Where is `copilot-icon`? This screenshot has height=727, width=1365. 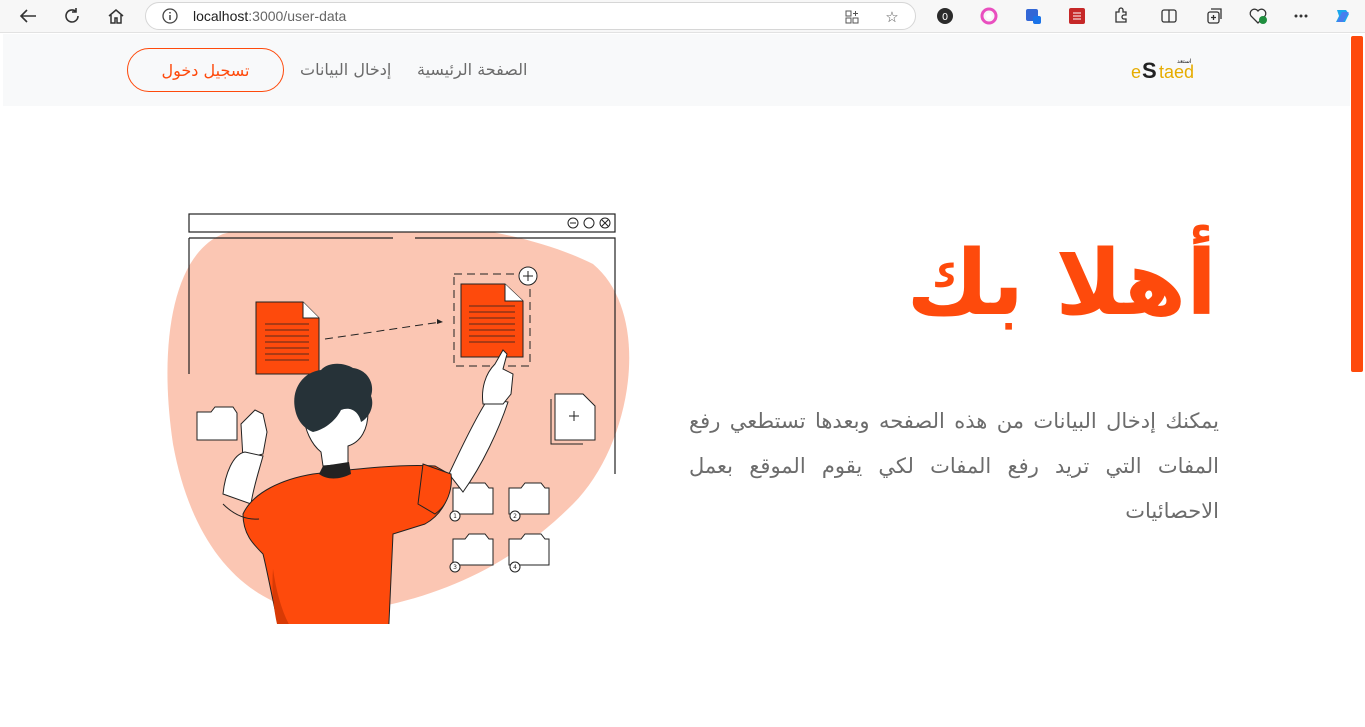 copilot-icon is located at coordinates (1343, 16).